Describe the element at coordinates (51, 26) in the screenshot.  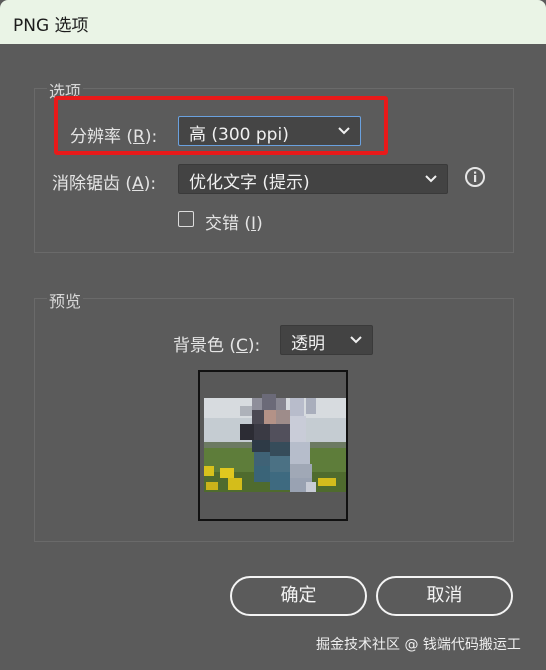
I see `window-title: PNG 选项` at that location.